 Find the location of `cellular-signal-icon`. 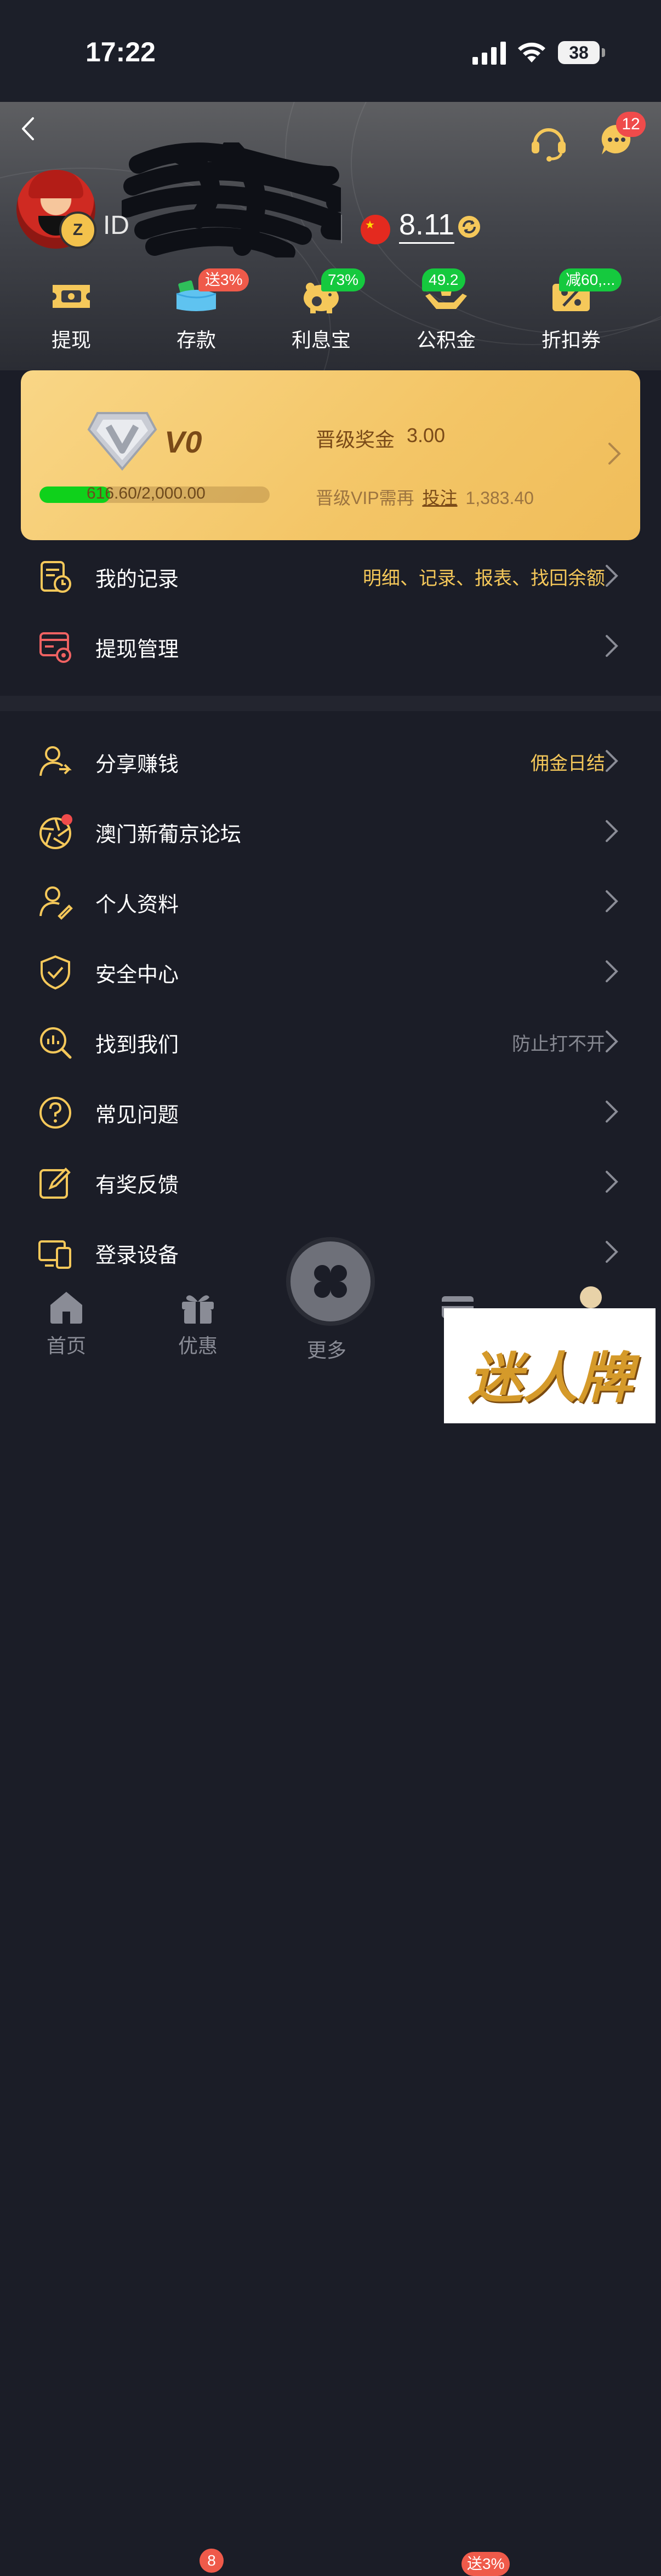

cellular-signal-icon is located at coordinates (489, 53).